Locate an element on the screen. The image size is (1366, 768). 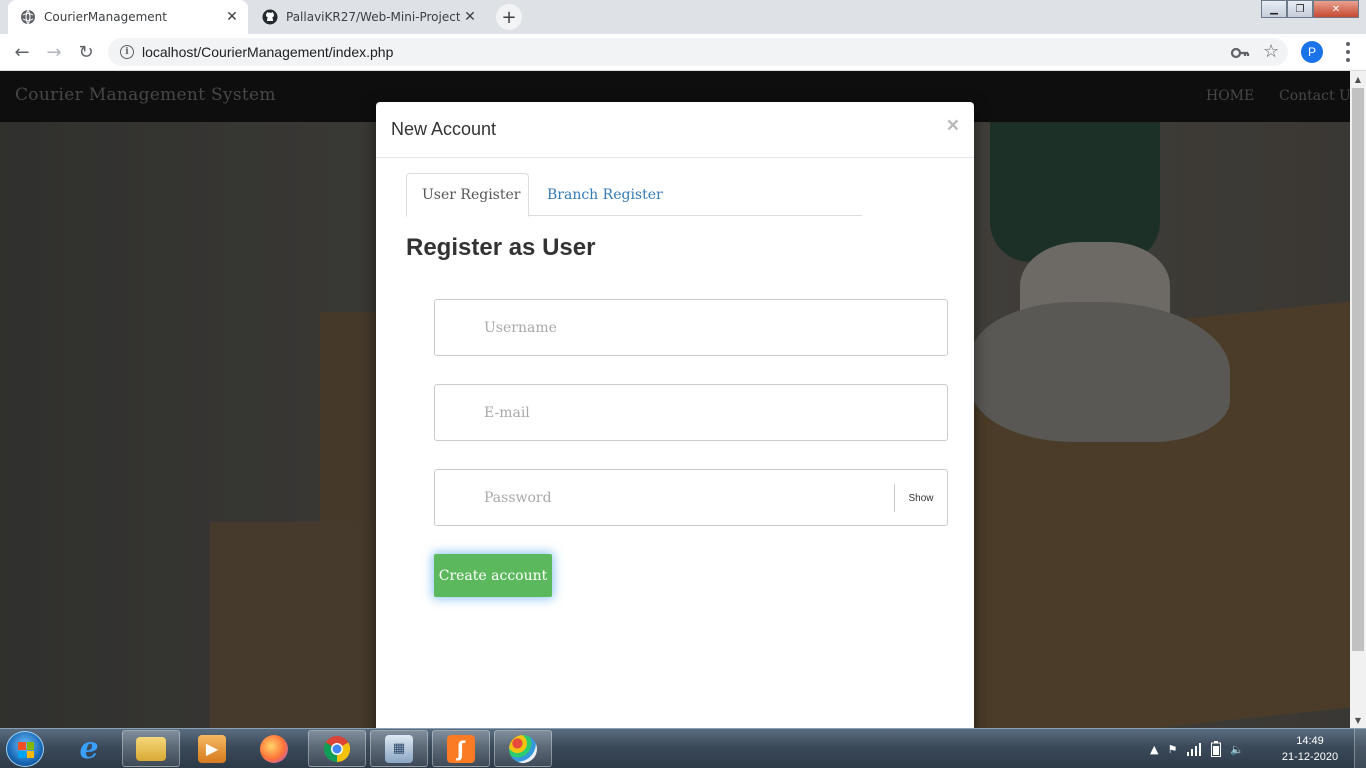
tab-title: PallaviKR27/Web-Mini-Project is located at coordinates (373, 17).